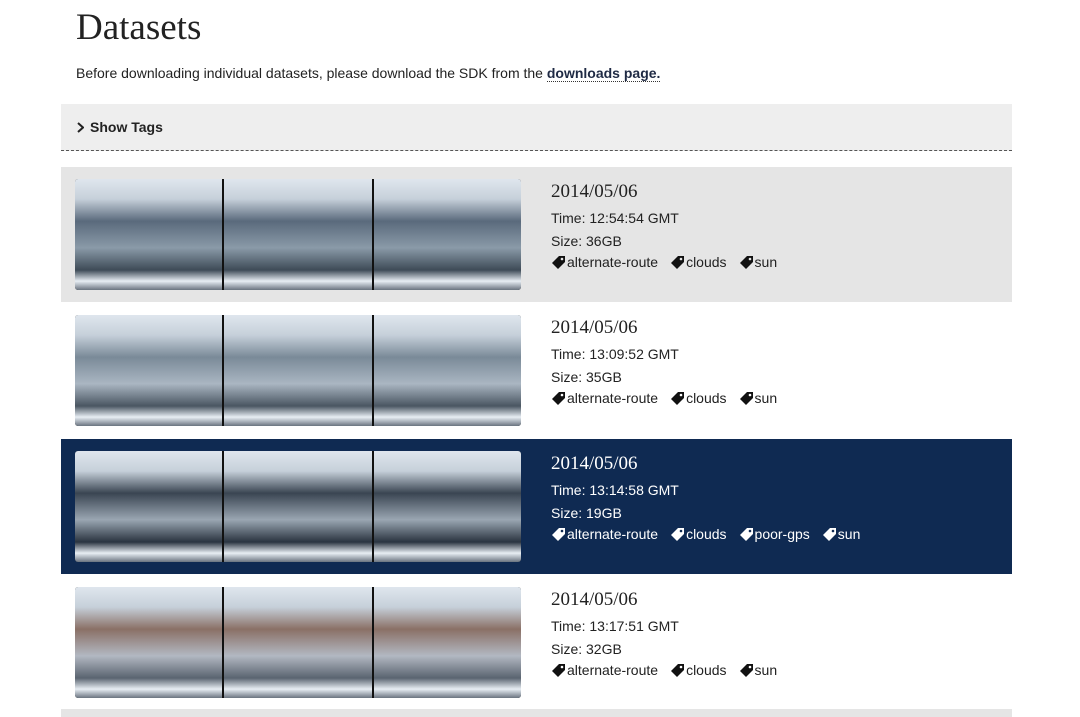 The image size is (1080, 717). Describe the element at coordinates (782, 534) in the screenshot. I see `tag-label: poor-gps` at that location.